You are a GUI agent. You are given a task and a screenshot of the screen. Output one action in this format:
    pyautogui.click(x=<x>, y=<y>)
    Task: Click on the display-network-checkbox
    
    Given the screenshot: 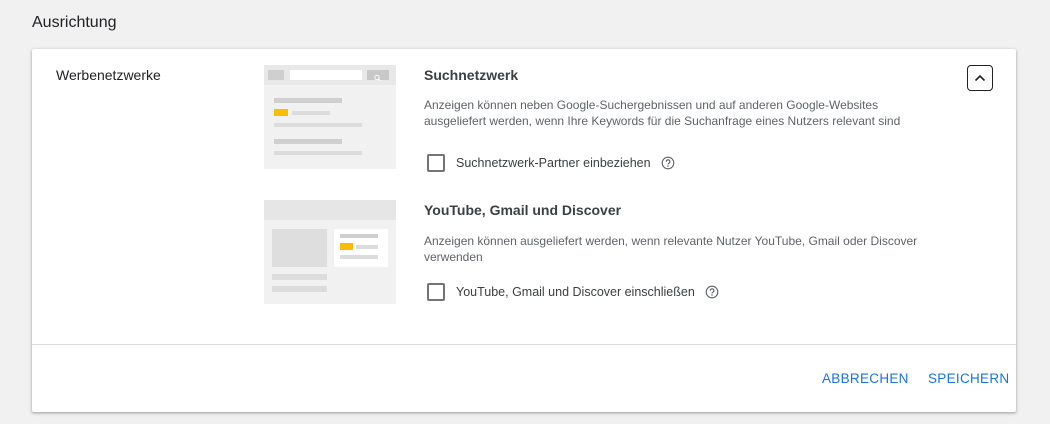 What is the action you would take?
    pyautogui.click(x=436, y=292)
    